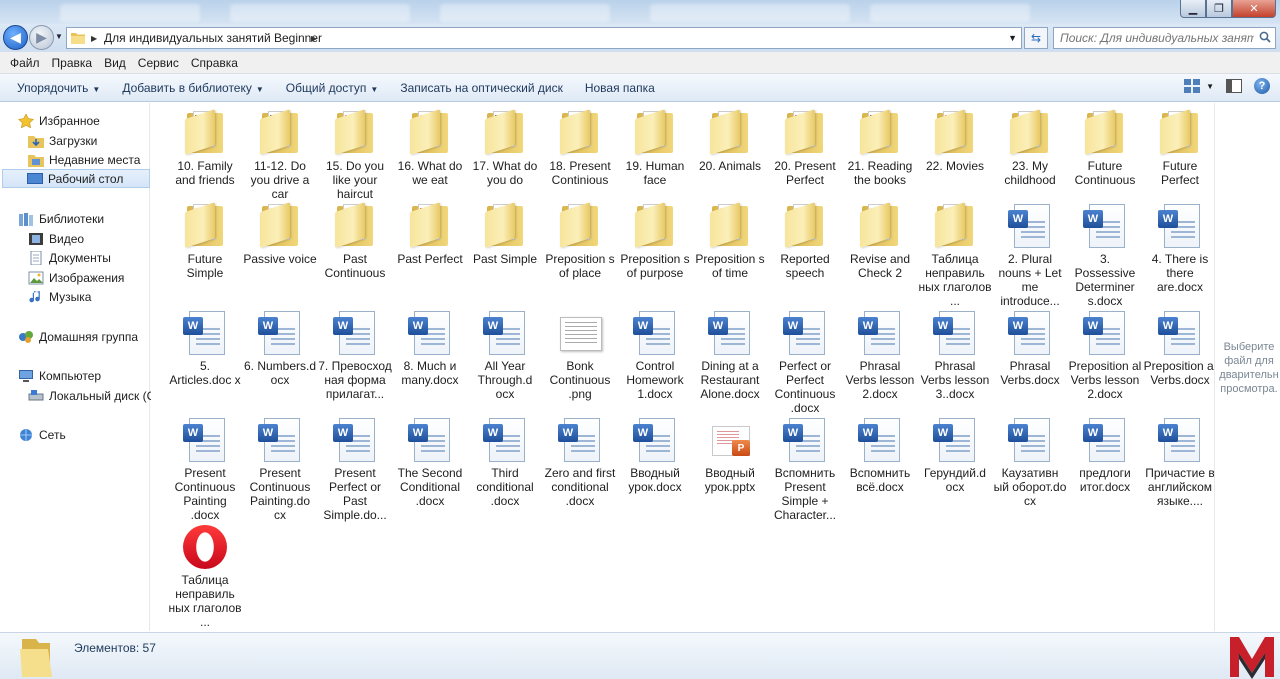 This screenshot has width=1280, height=679. What do you see at coordinates (505, 462) in the screenshot?
I see `file-item: W Third conditional .docx` at bounding box center [505, 462].